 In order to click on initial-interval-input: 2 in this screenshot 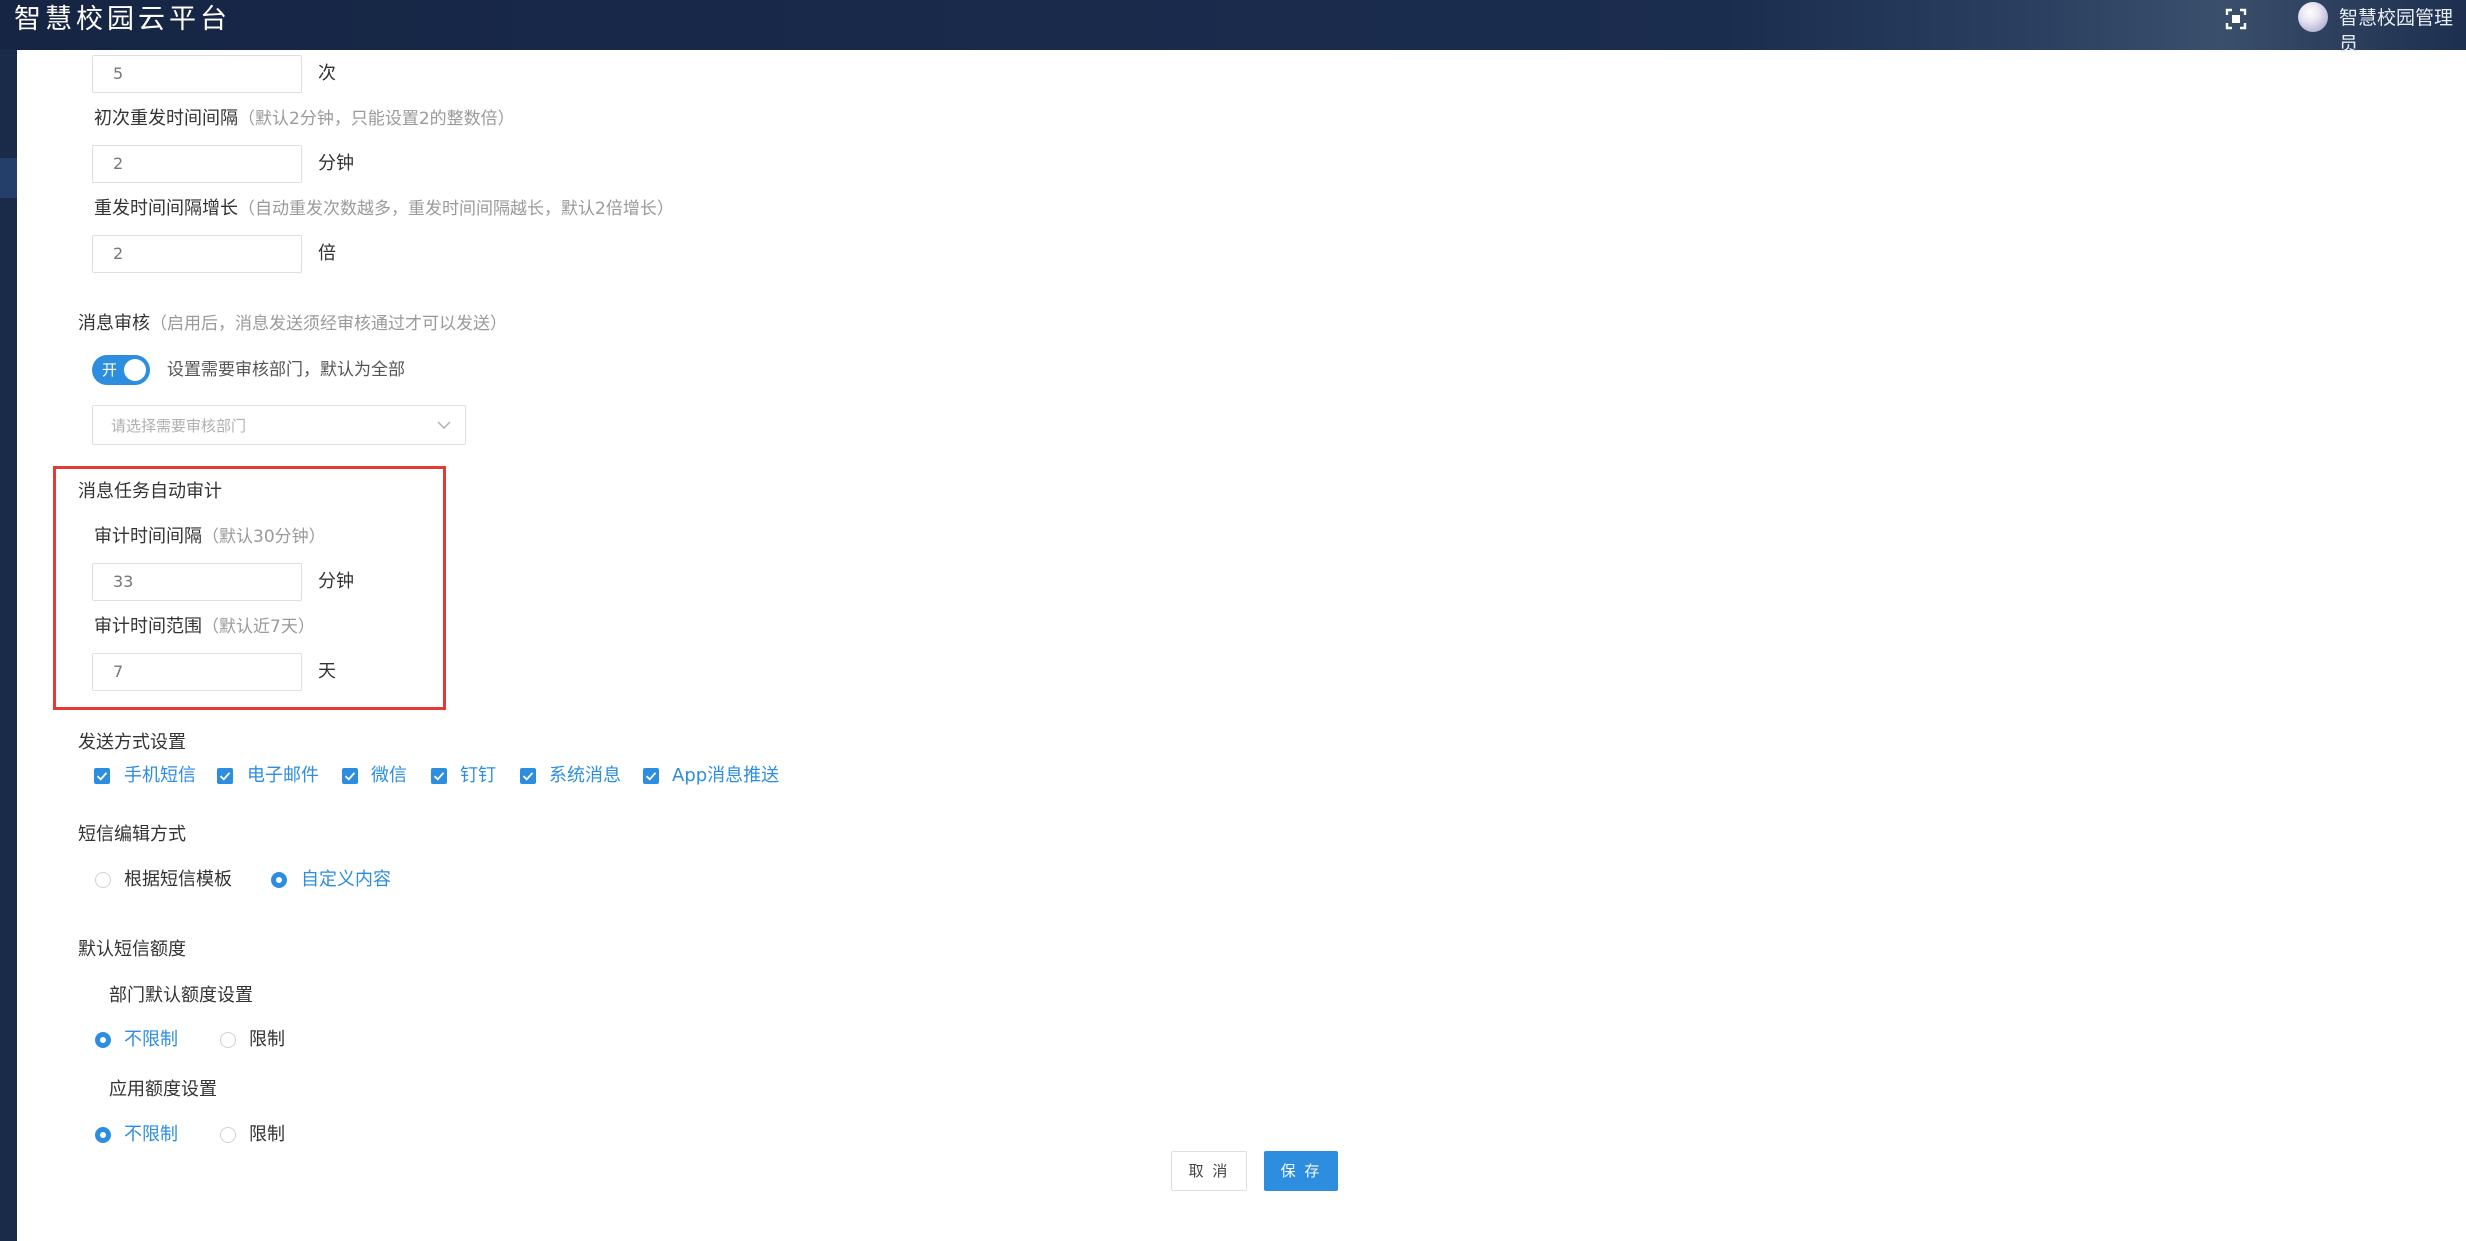, I will do `click(197, 164)`.